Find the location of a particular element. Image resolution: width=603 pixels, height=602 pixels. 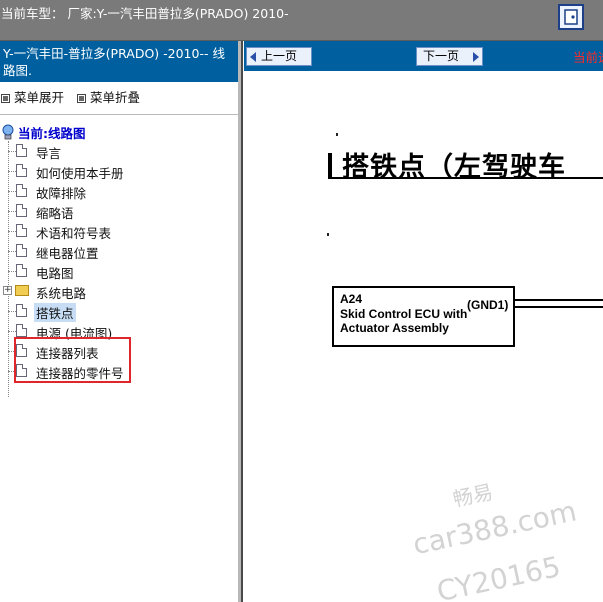

tree-item-label: 系统电路 is located at coordinates (61, 293).